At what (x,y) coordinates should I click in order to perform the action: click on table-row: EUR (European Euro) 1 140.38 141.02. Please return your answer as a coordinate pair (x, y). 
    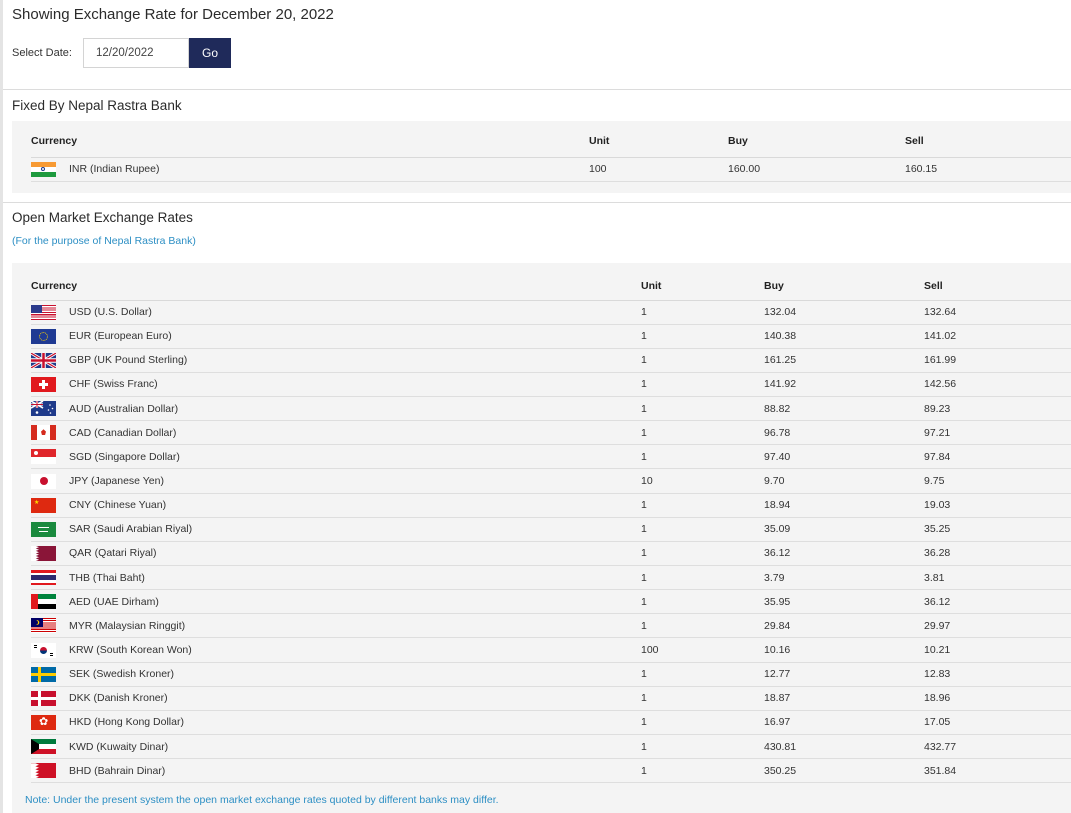
    Looking at the image, I should click on (551, 336).